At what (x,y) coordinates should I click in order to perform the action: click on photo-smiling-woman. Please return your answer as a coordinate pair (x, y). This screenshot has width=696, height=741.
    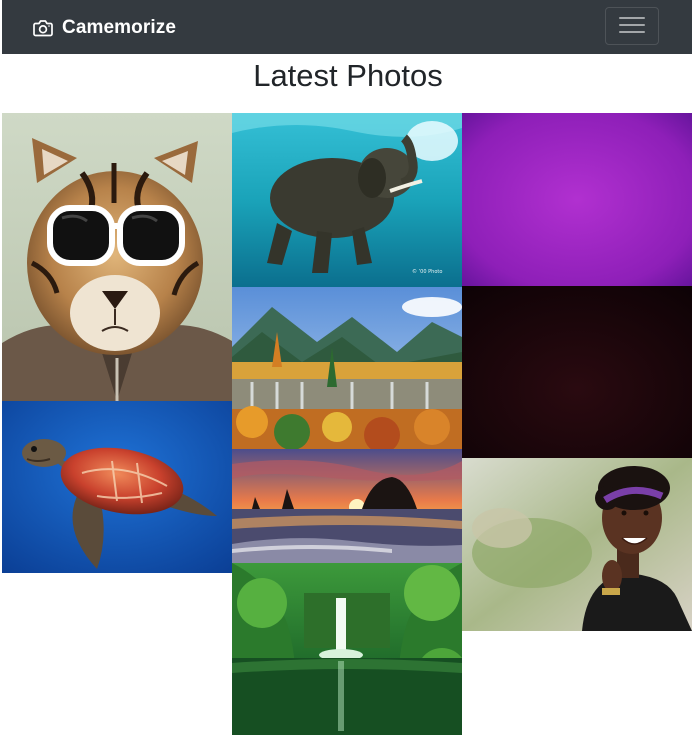
    Looking at the image, I should click on (577, 544).